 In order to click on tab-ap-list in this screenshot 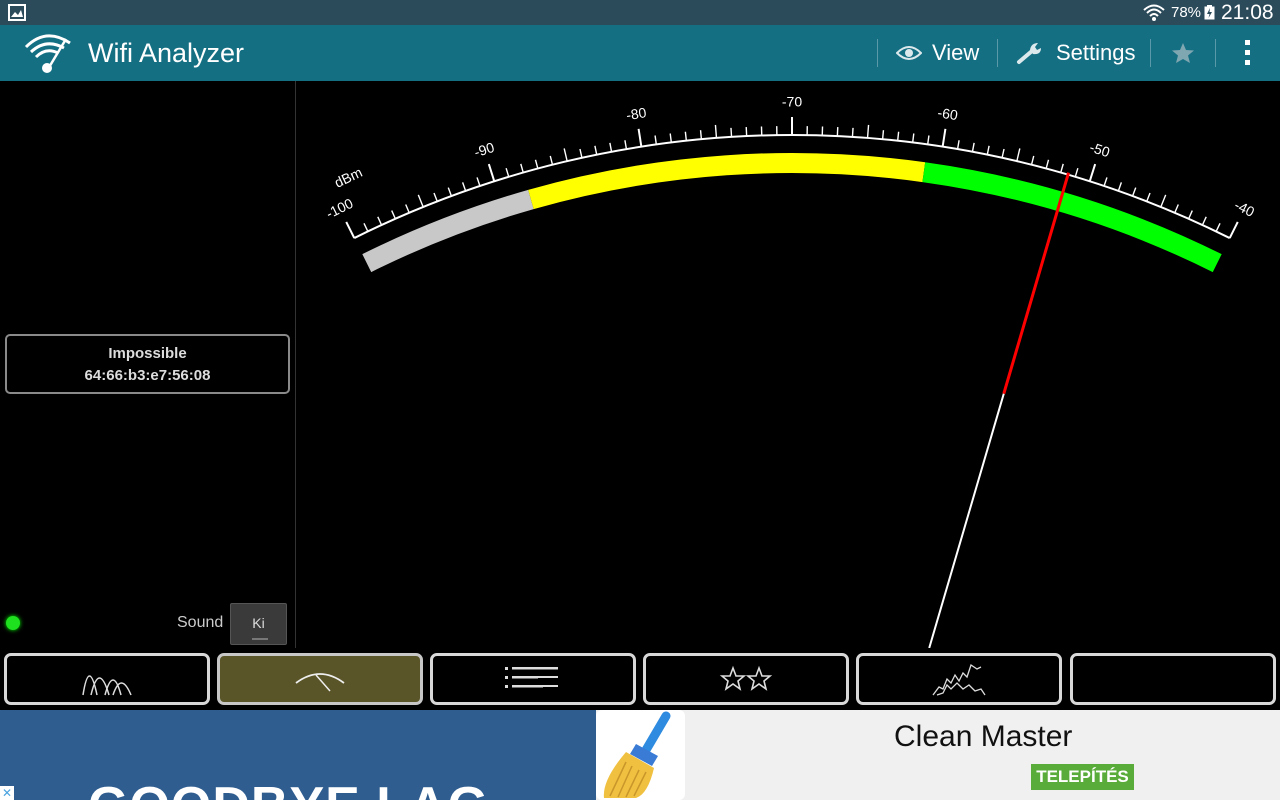, I will do `click(533, 679)`.